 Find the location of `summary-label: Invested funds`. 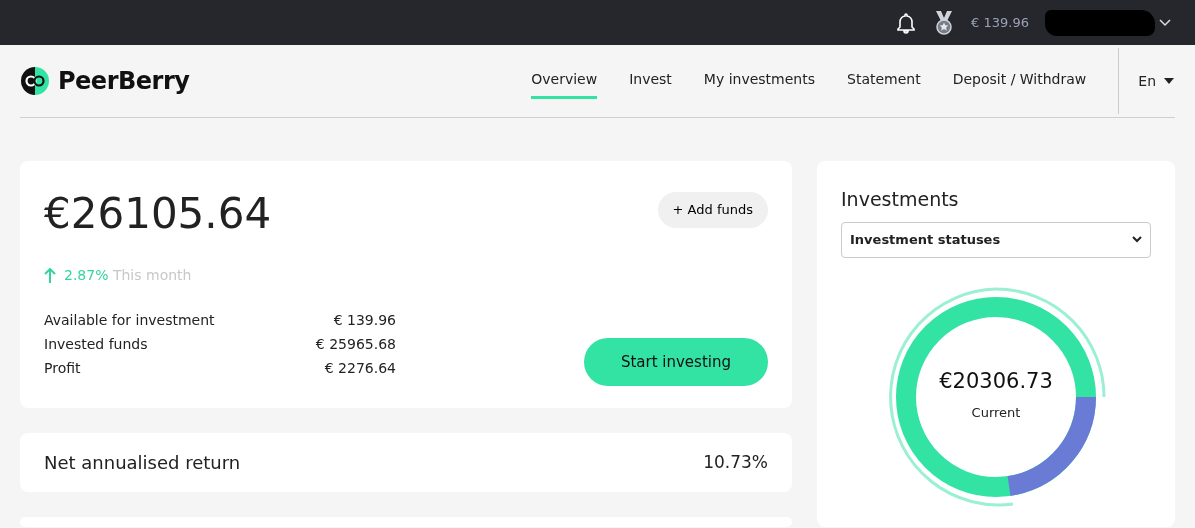

summary-label: Invested funds is located at coordinates (96, 344).